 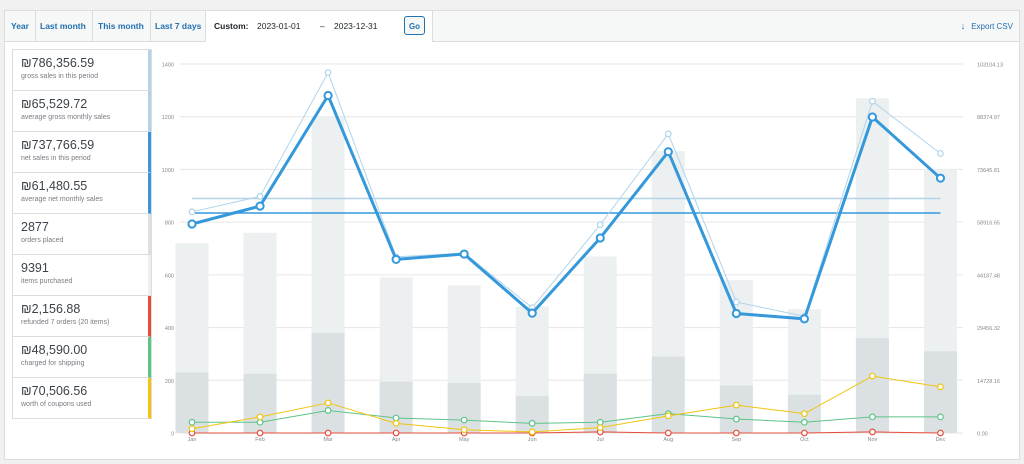 I want to click on legend-caption: charged for shipping, so click(x=53, y=363).